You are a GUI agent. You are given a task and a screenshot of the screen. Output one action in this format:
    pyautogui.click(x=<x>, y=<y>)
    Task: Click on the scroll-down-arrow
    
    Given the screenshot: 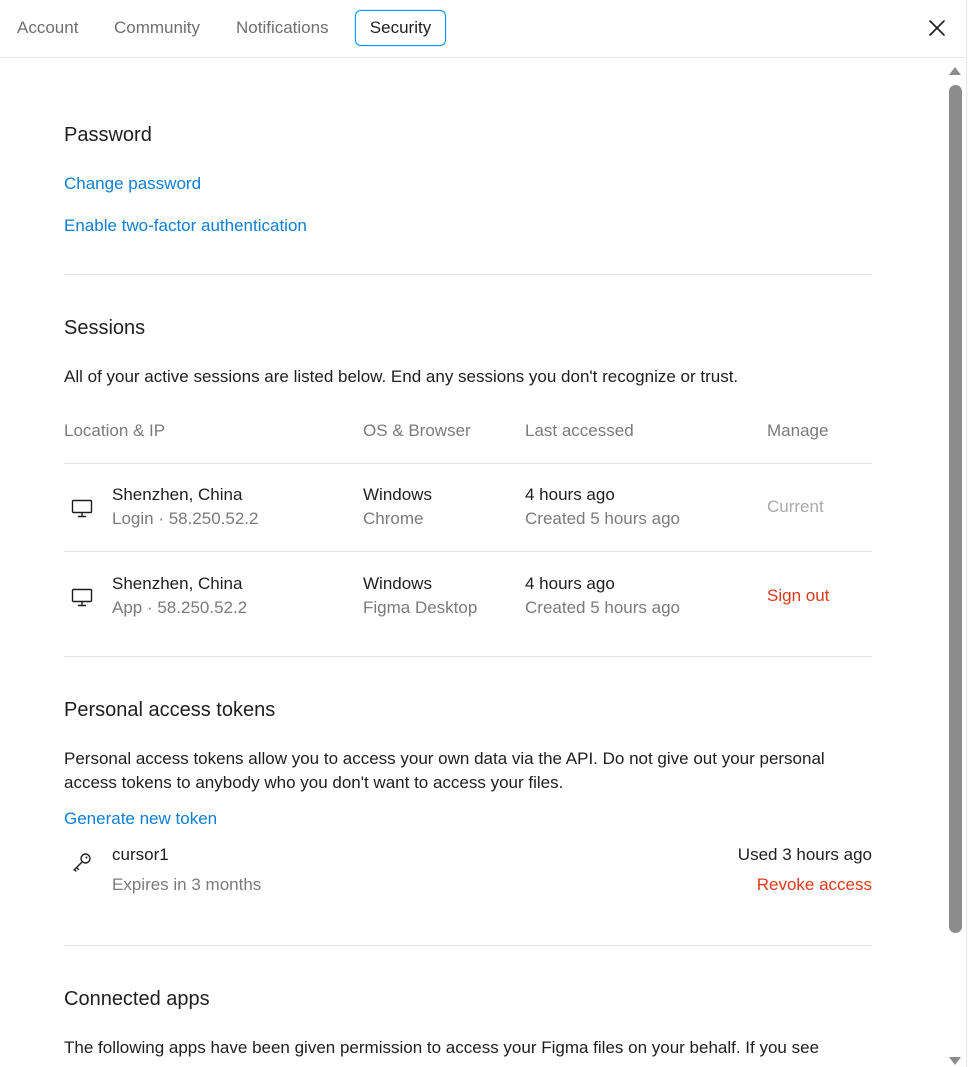 What is the action you would take?
    pyautogui.click(x=955, y=1060)
    